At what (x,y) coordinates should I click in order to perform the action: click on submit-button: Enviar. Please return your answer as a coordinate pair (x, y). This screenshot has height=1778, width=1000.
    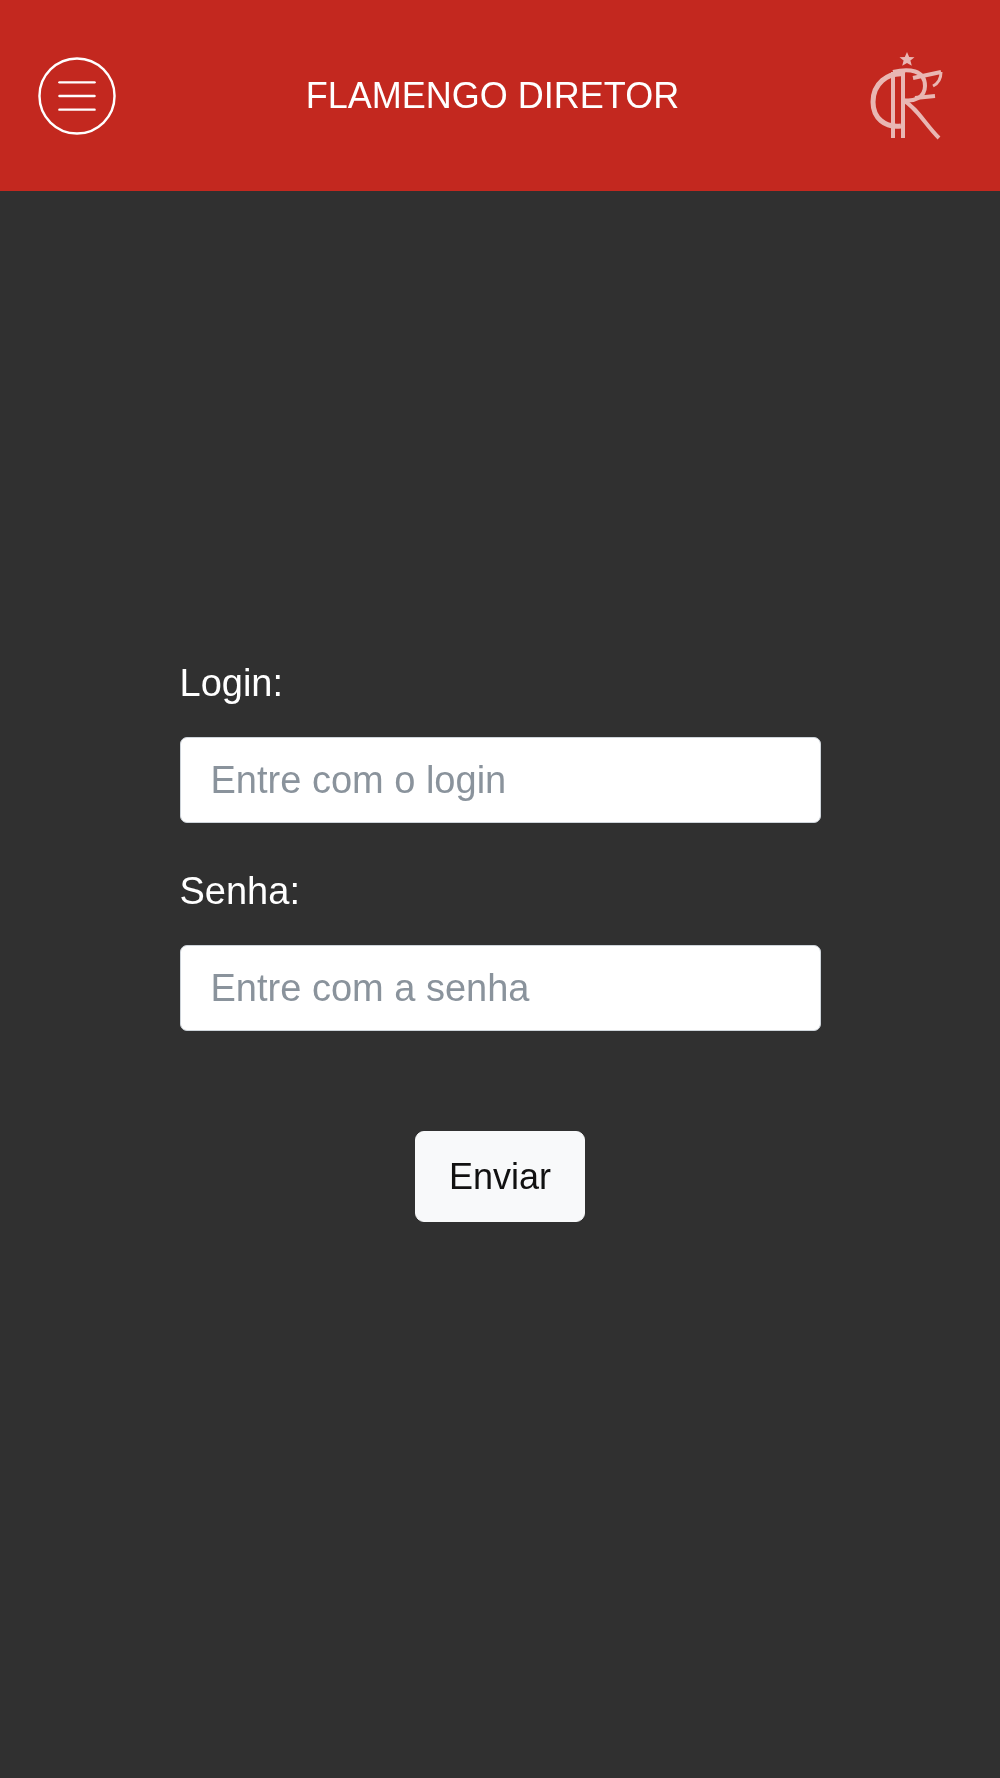
    Looking at the image, I should click on (500, 1176).